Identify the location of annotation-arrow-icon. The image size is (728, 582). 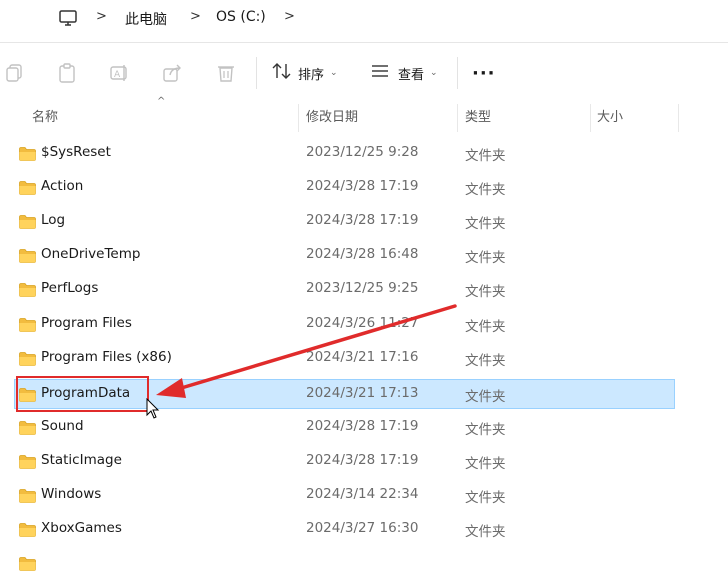
(306, 351).